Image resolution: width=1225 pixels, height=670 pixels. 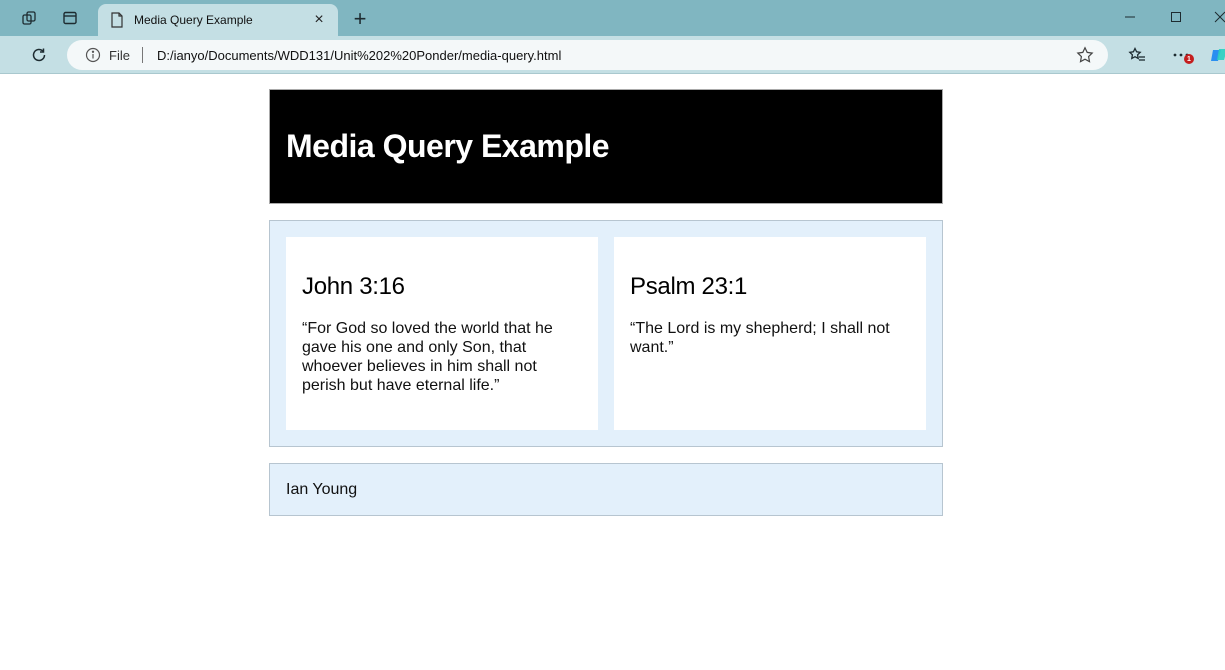 I want to click on workspaces-icon, so click(x=29, y=18).